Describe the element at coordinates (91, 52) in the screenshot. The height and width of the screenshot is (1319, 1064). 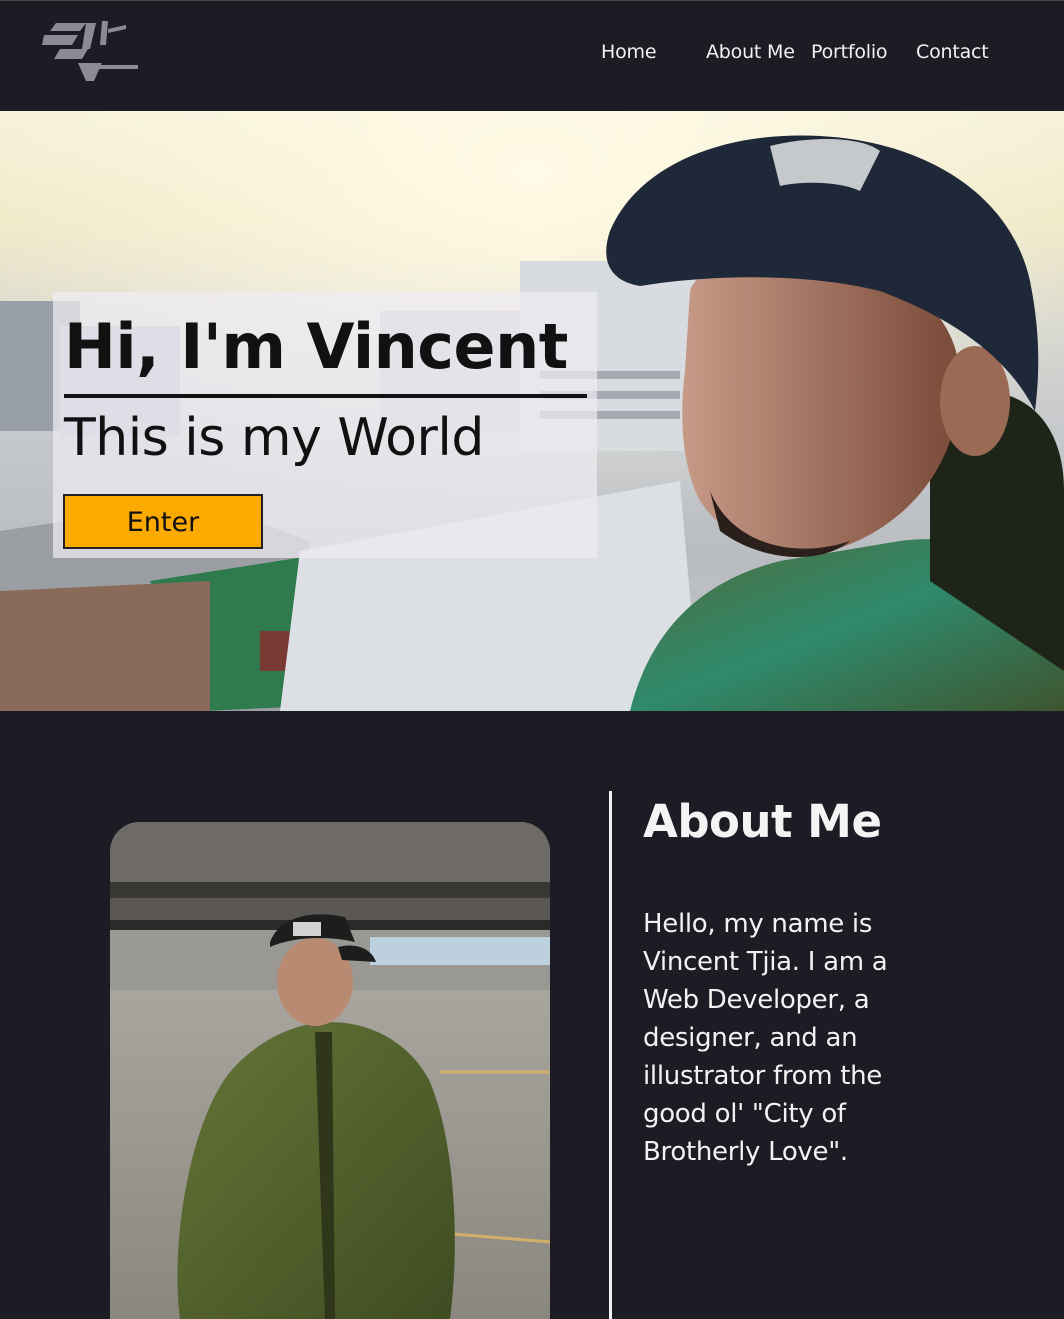
I see `logo-icon` at that location.